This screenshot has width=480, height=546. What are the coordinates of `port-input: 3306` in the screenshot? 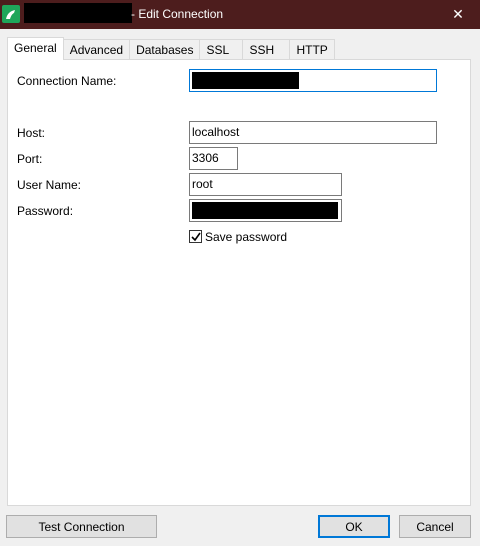 It's located at (213, 158).